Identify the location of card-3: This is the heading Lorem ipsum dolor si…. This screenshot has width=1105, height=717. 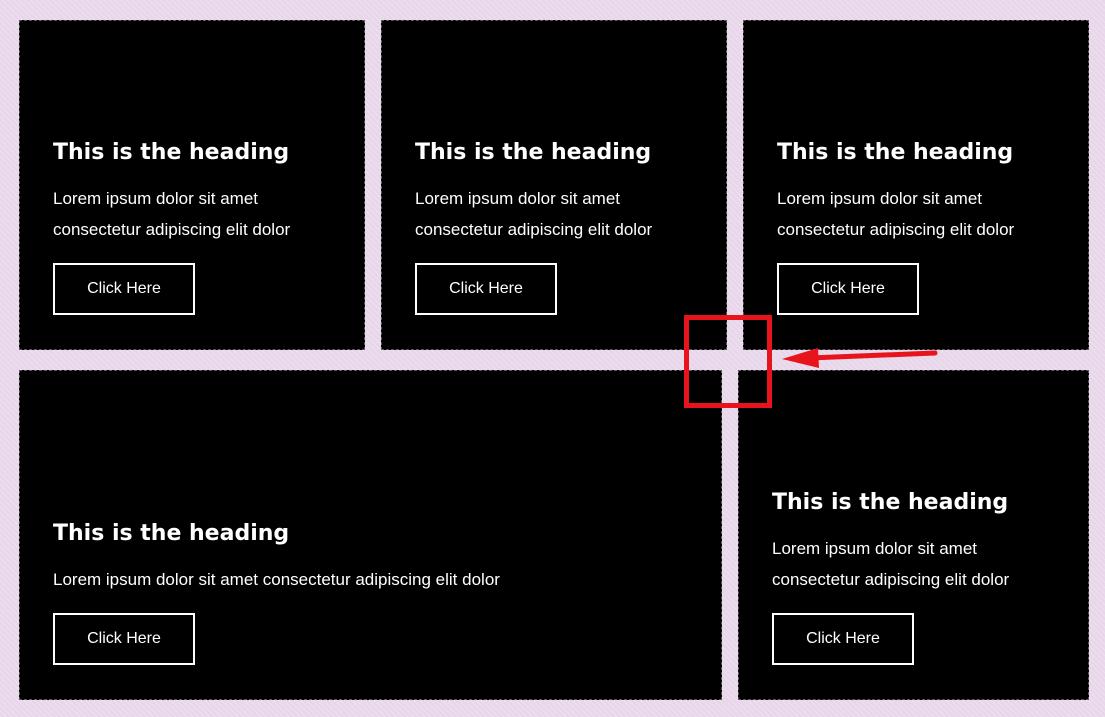
(916, 185).